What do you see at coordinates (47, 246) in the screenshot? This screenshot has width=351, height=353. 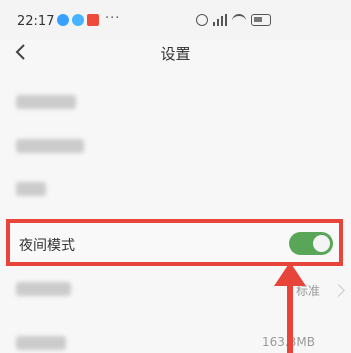 I see `night-mode-label: 夜间模式` at bounding box center [47, 246].